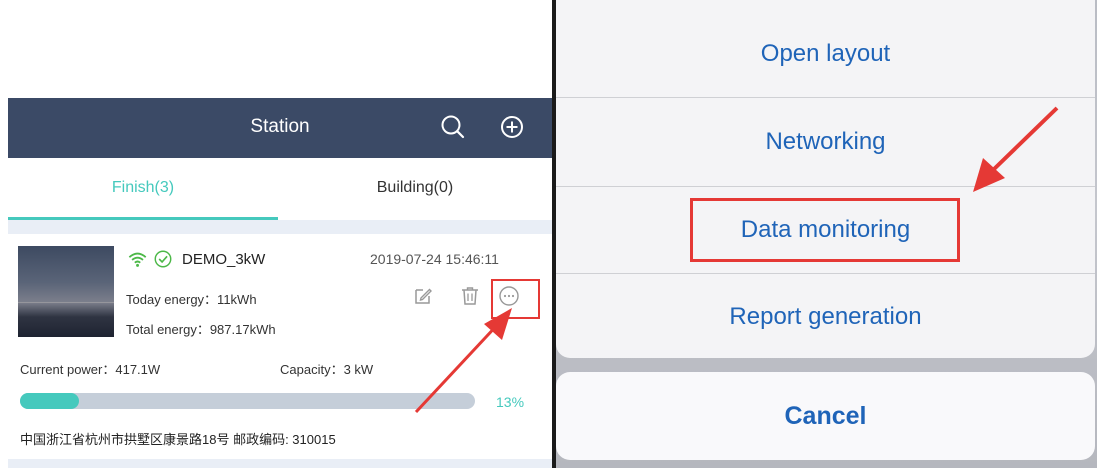 The image size is (1097, 468). I want to click on tab-bar: Finish(3) Building(0), so click(280, 189).